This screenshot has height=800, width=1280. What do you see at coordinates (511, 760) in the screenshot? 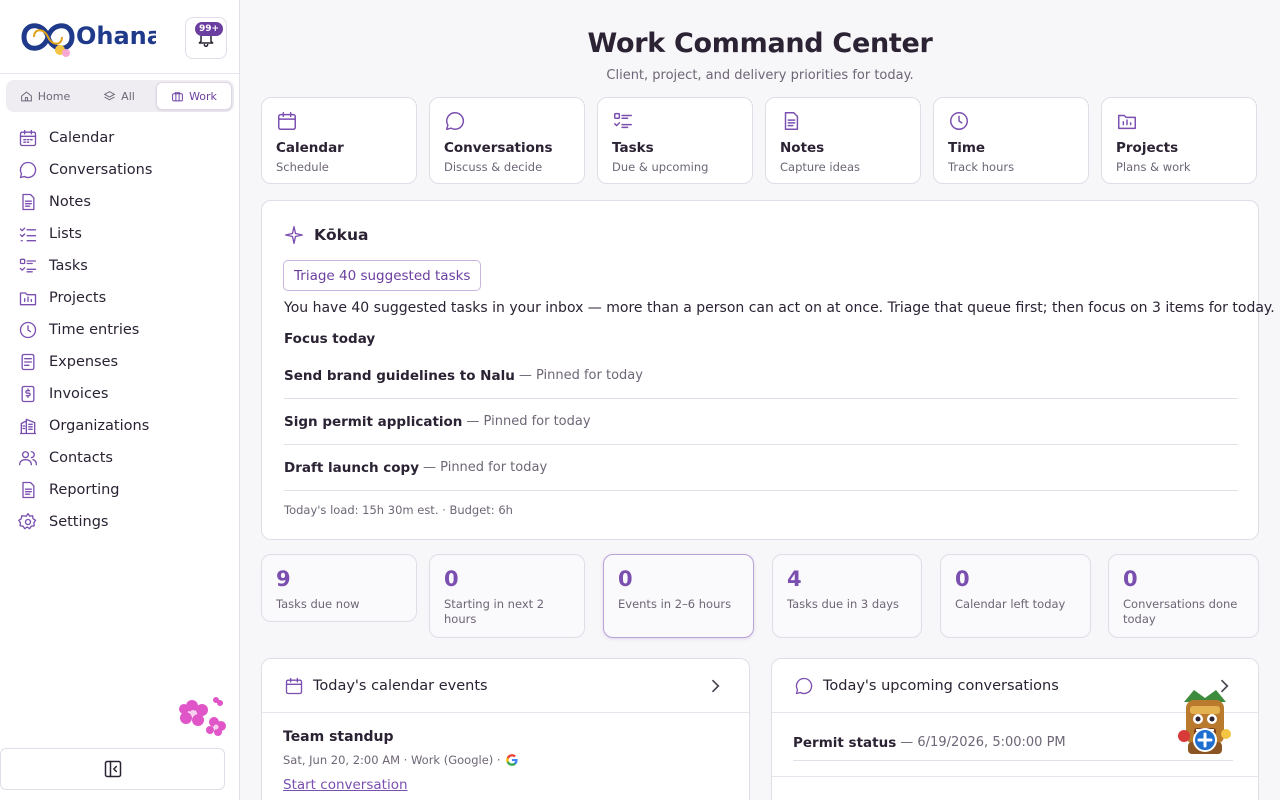
I see `google-icon` at bounding box center [511, 760].